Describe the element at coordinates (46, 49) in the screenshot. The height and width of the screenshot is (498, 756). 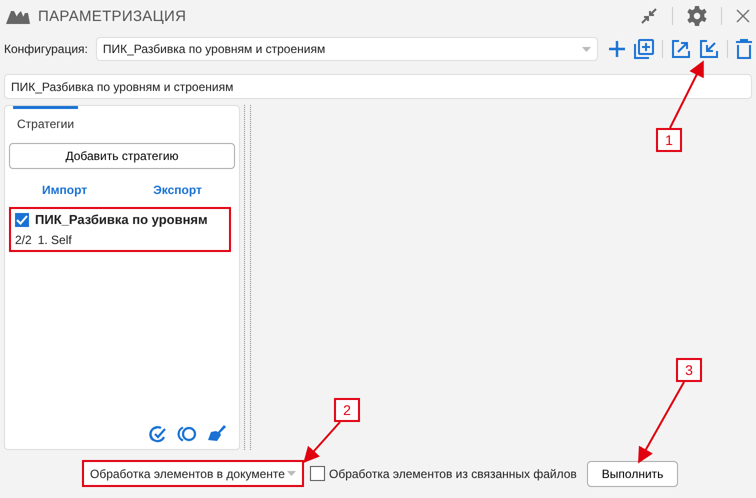
I see `configuration-label: Конфигурация:` at that location.